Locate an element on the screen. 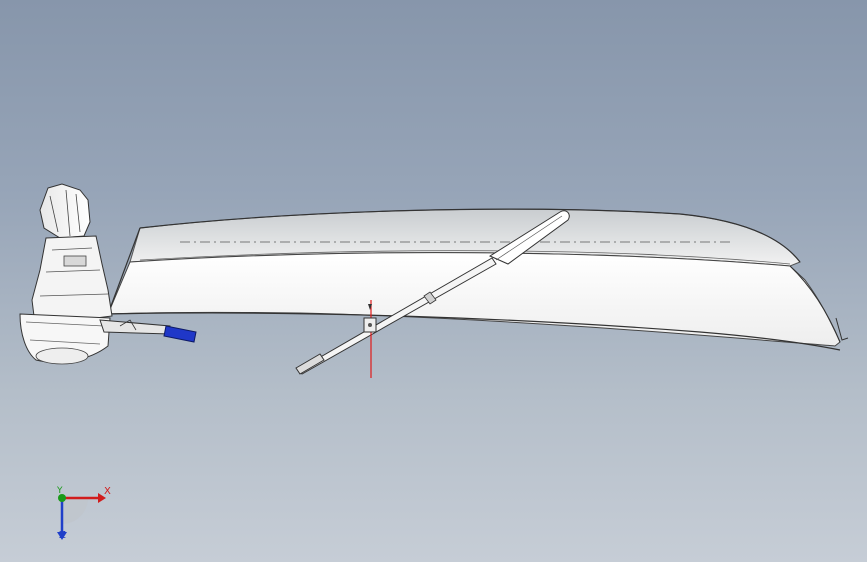  x-axis-label: X is located at coordinates (107, 491).